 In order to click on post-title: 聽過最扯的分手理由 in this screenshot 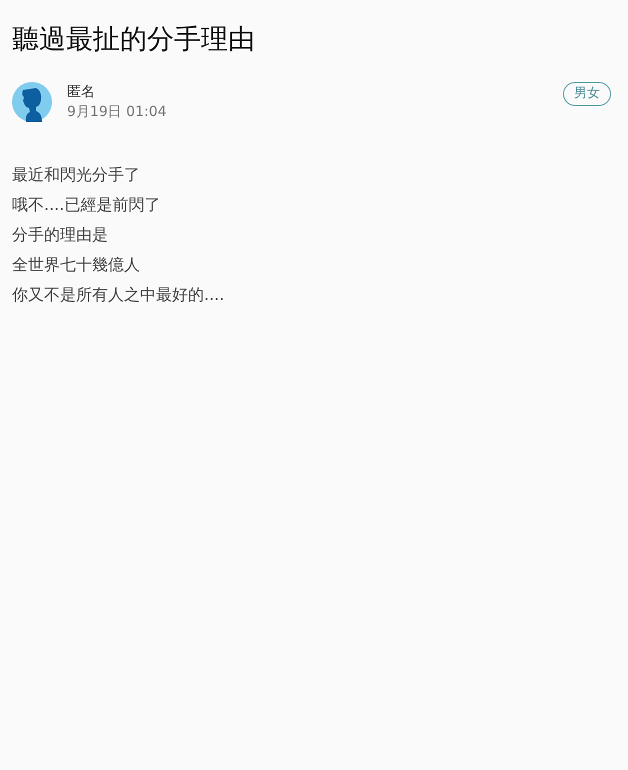, I will do `click(134, 40)`.